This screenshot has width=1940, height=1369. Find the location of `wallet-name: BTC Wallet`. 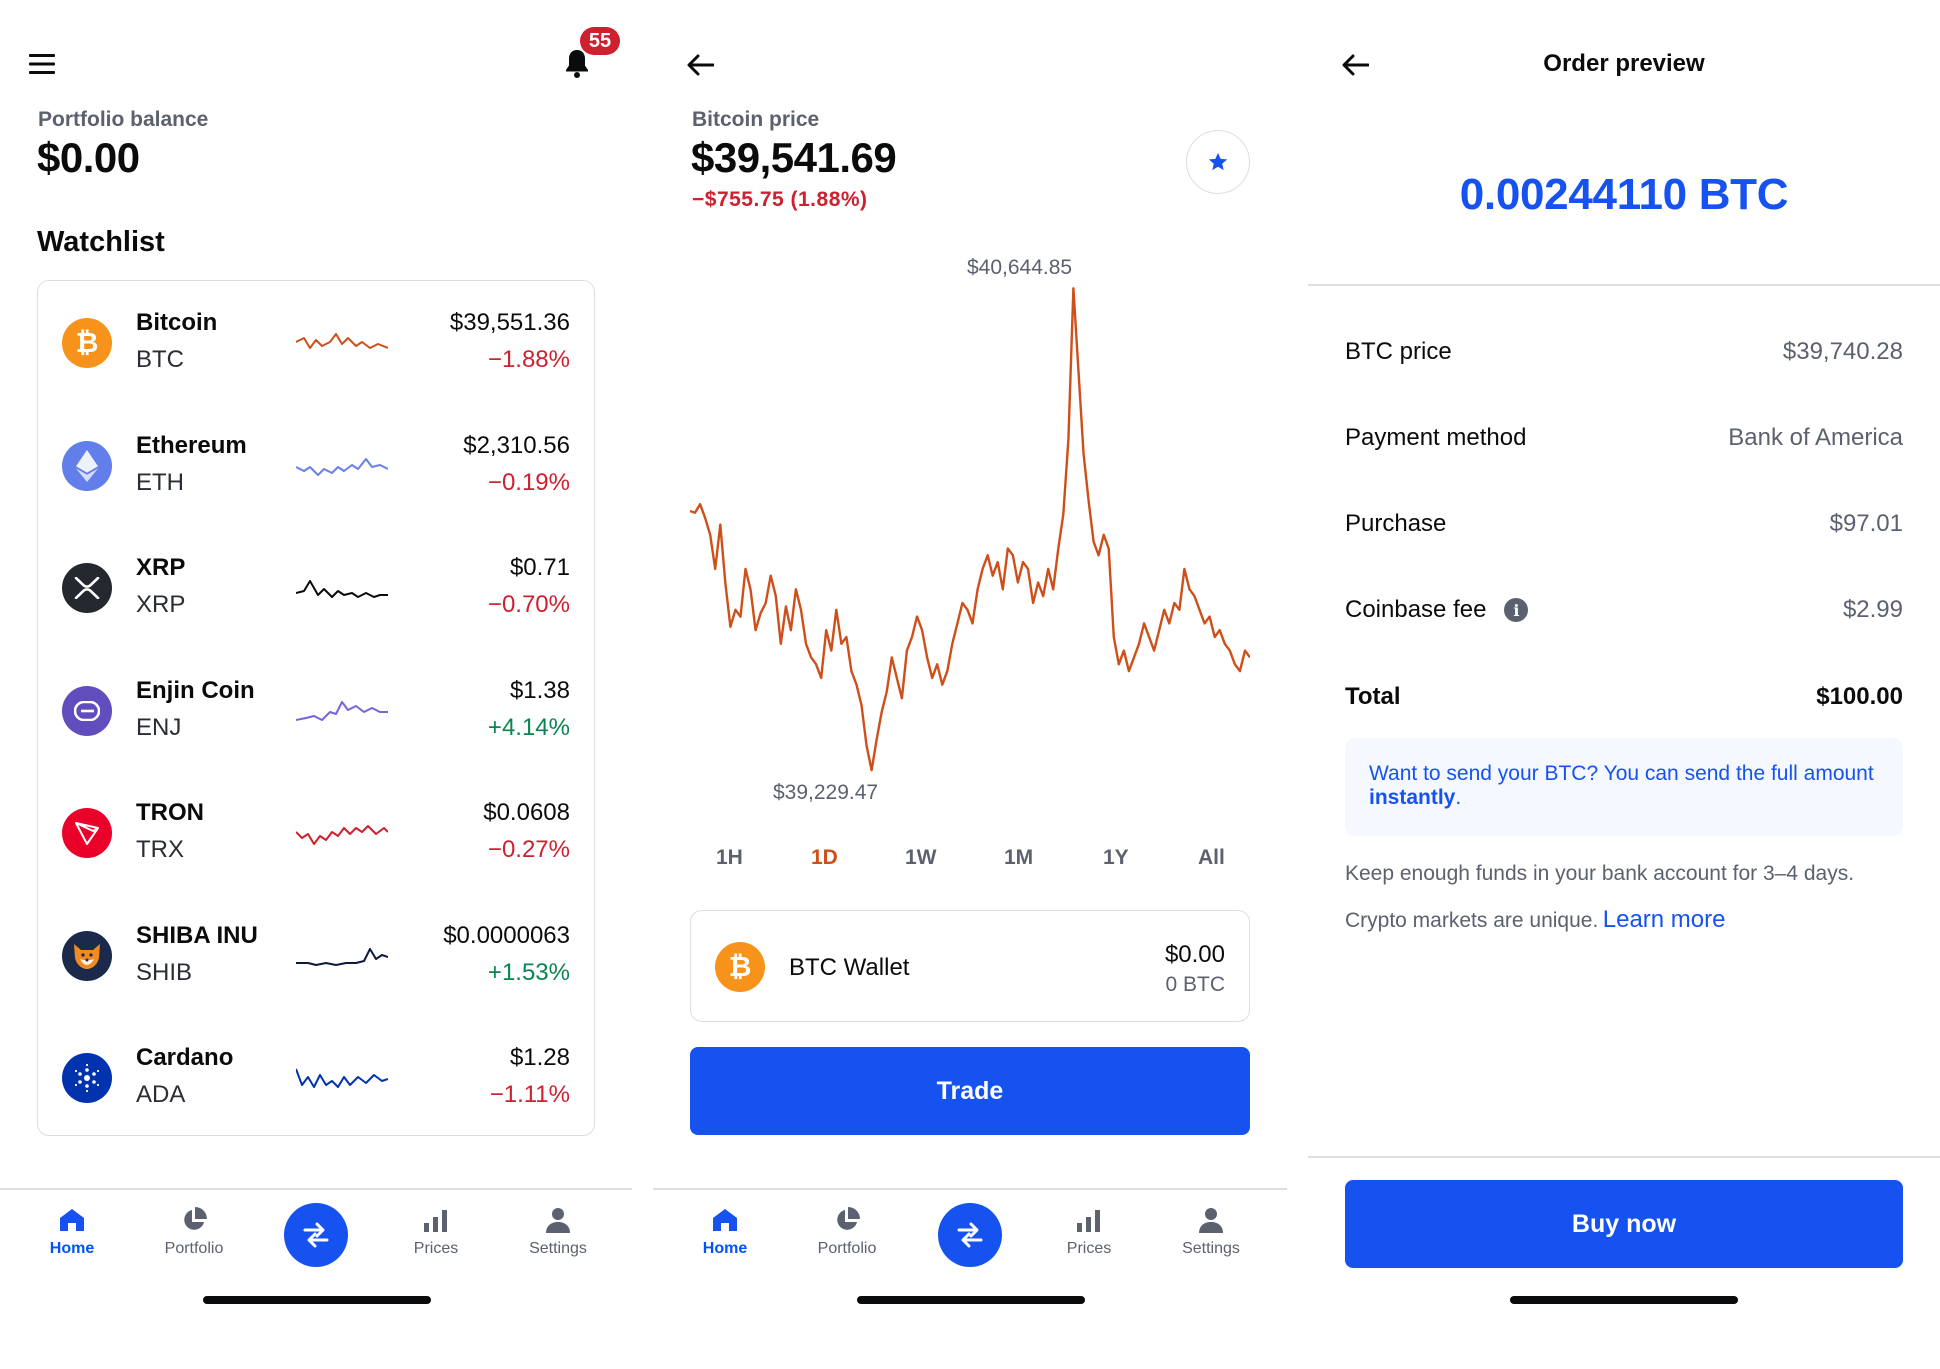

wallet-name: BTC Wallet is located at coordinates (849, 967).